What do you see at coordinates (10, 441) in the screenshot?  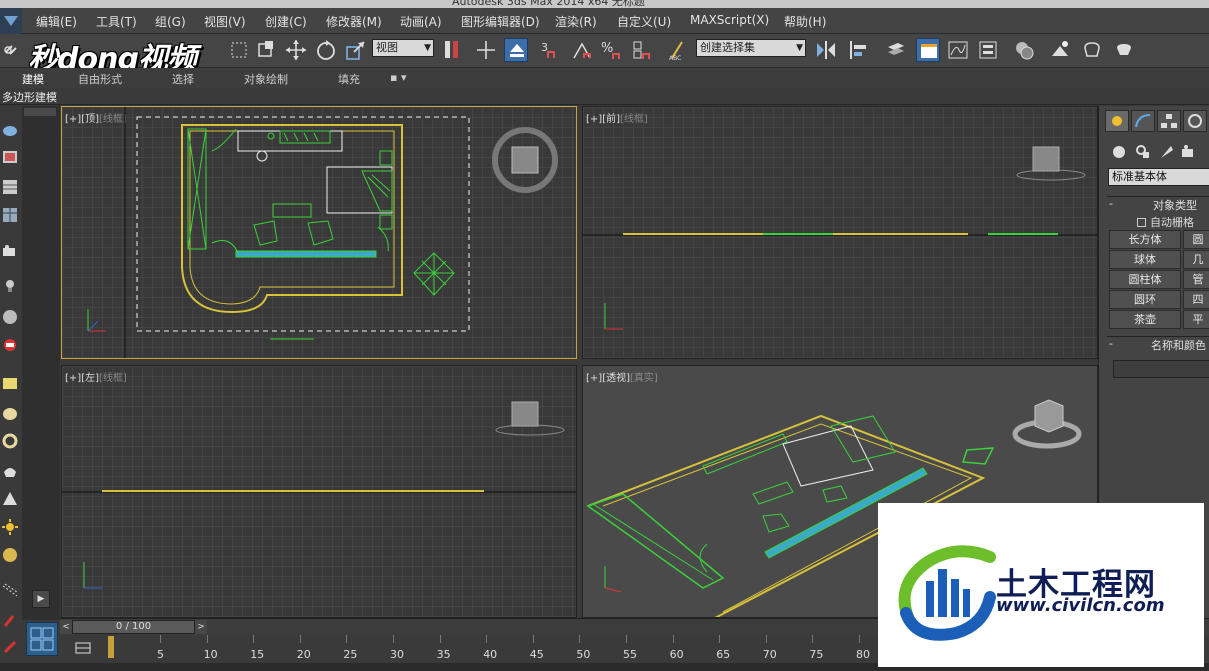 I see `torus-icon` at bounding box center [10, 441].